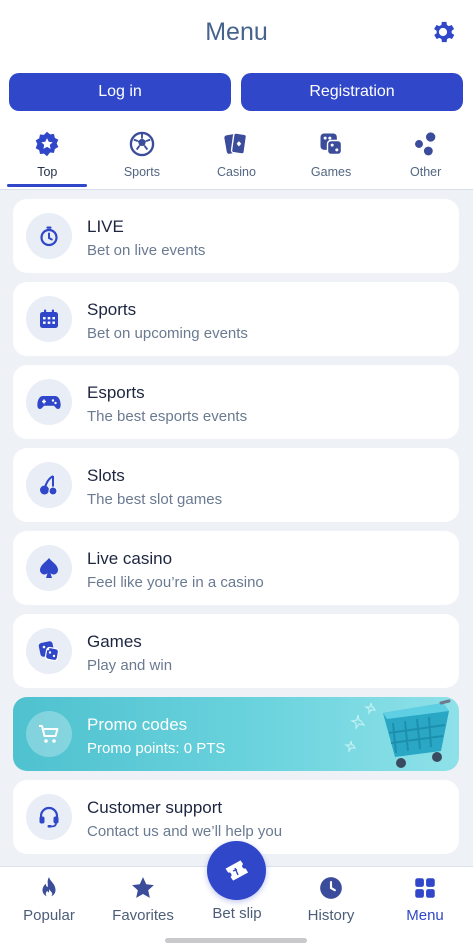 The width and height of the screenshot is (473, 950). I want to click on nav-bet-slip: Bet slip, so click(237, 913).